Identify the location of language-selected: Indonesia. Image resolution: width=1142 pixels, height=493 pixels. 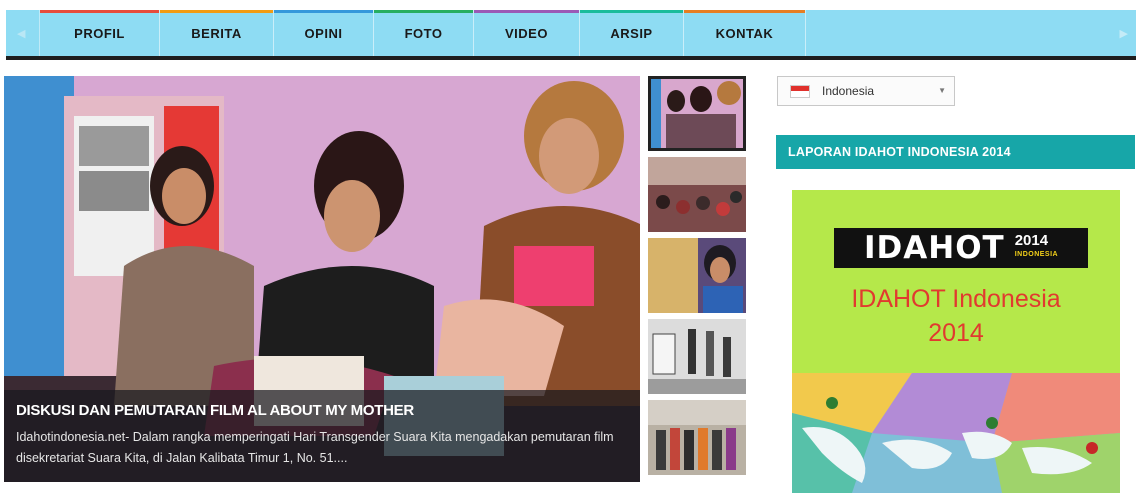
(848, 91).